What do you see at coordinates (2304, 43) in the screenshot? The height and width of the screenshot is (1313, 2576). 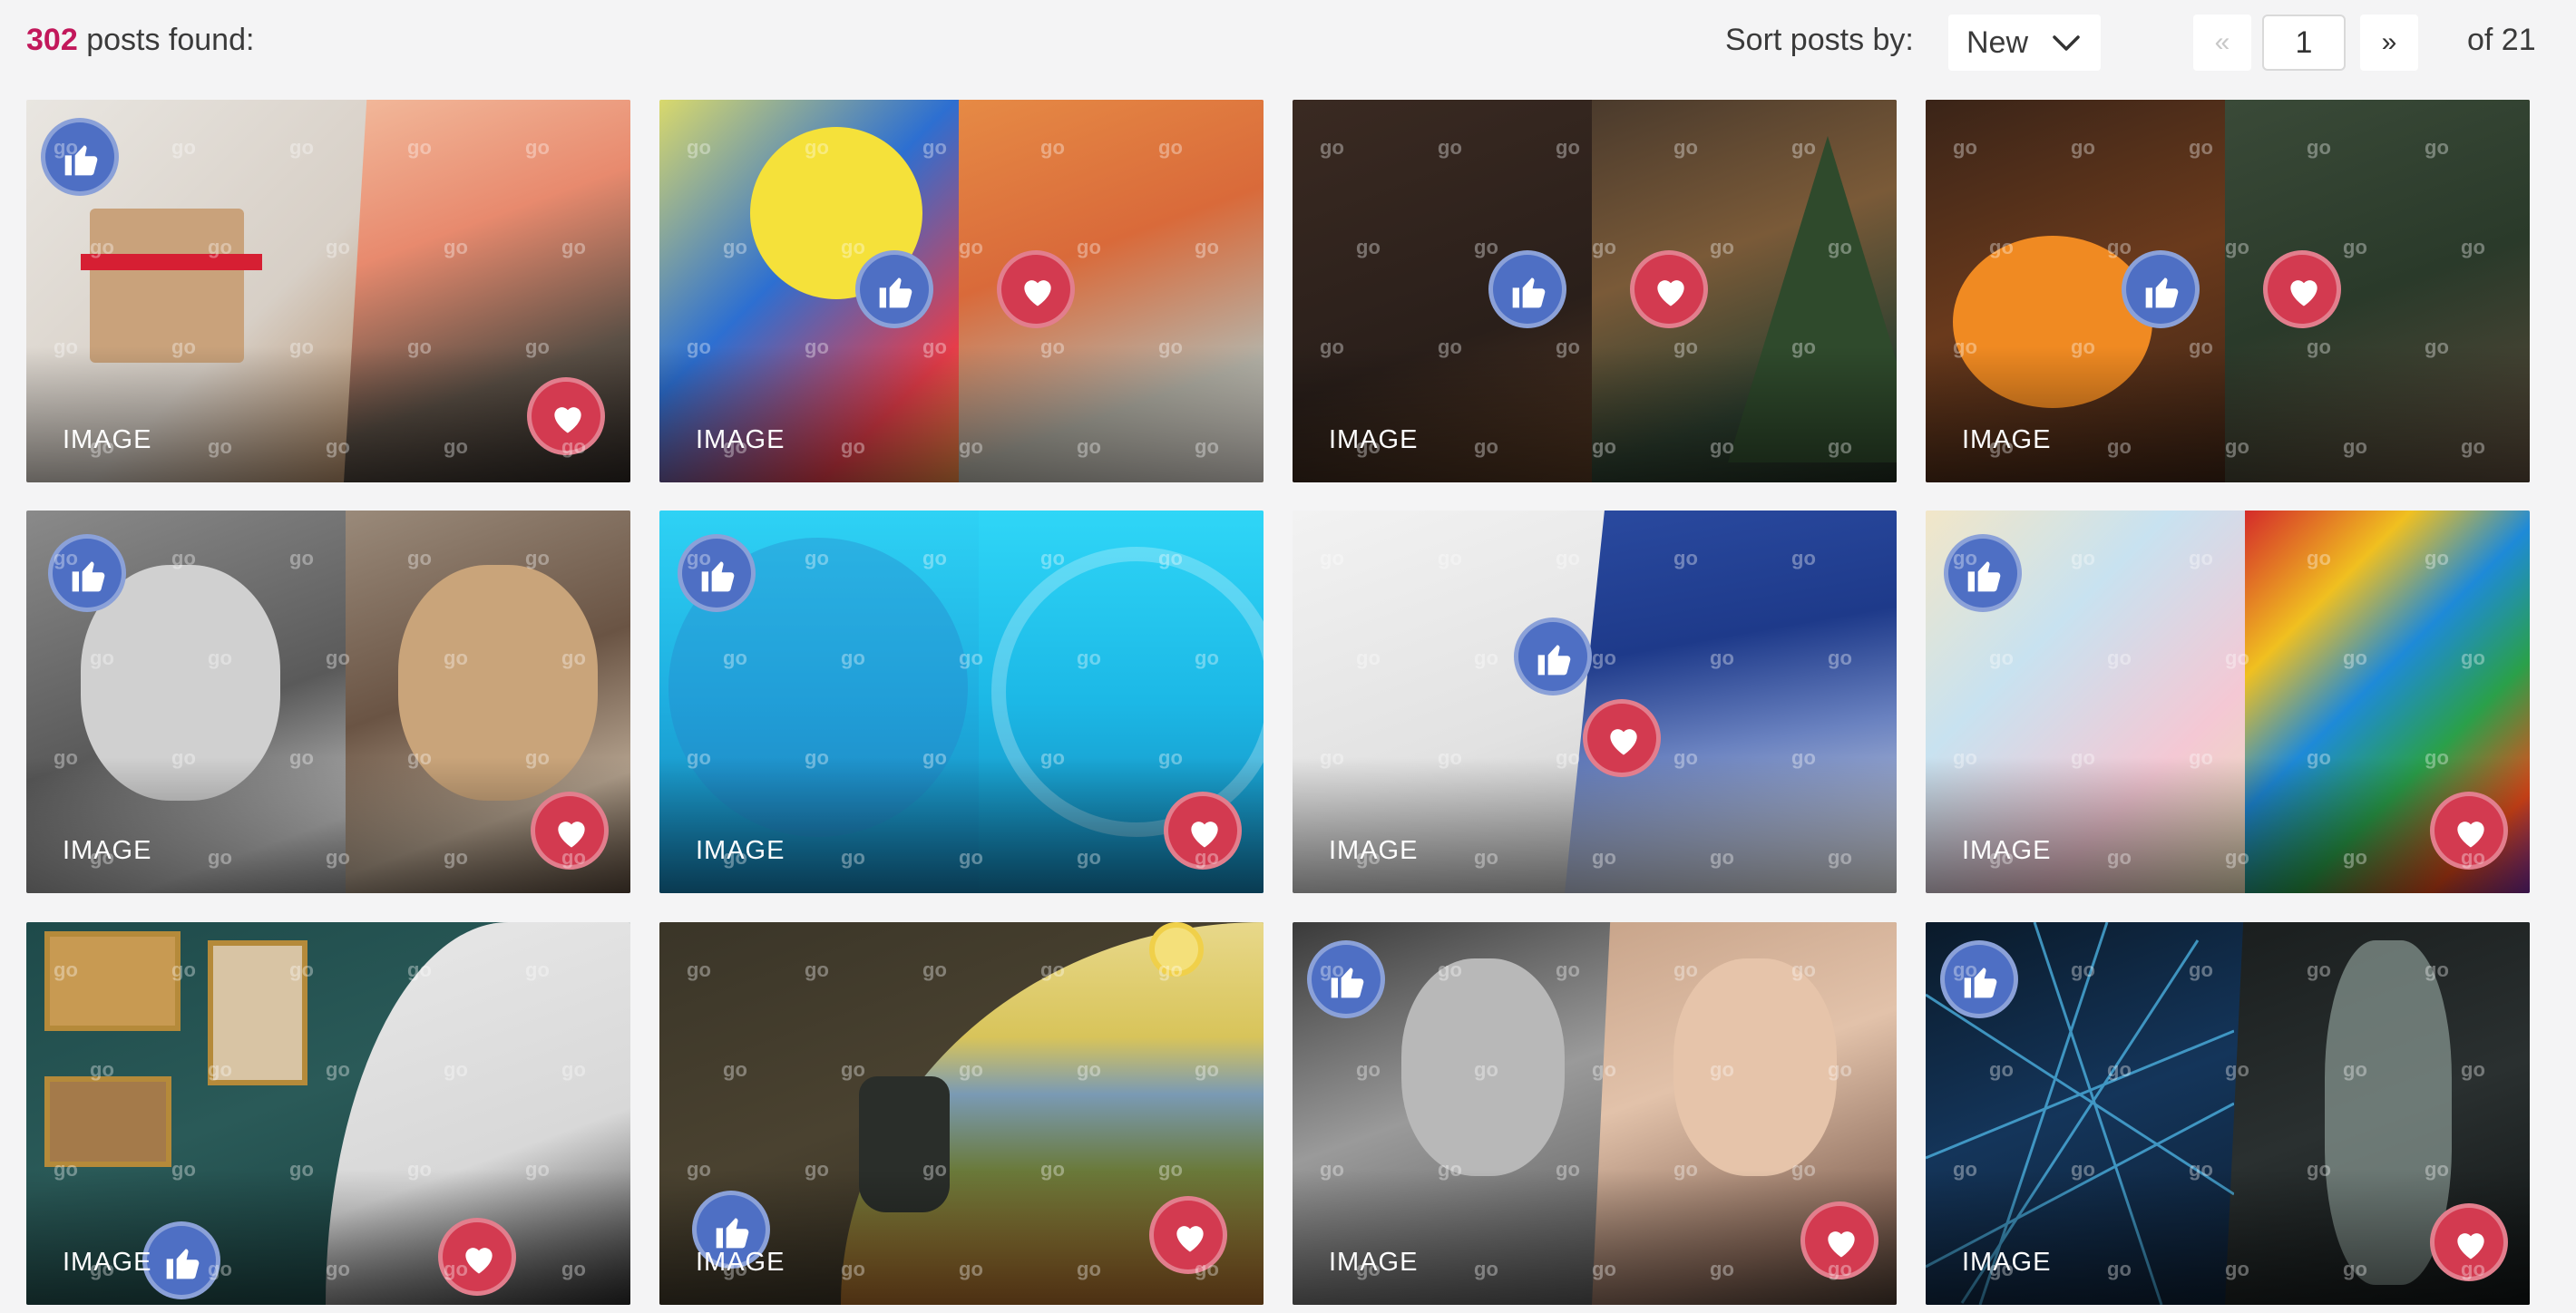 I see `page-number-input` at bounding box center [2304, 43].